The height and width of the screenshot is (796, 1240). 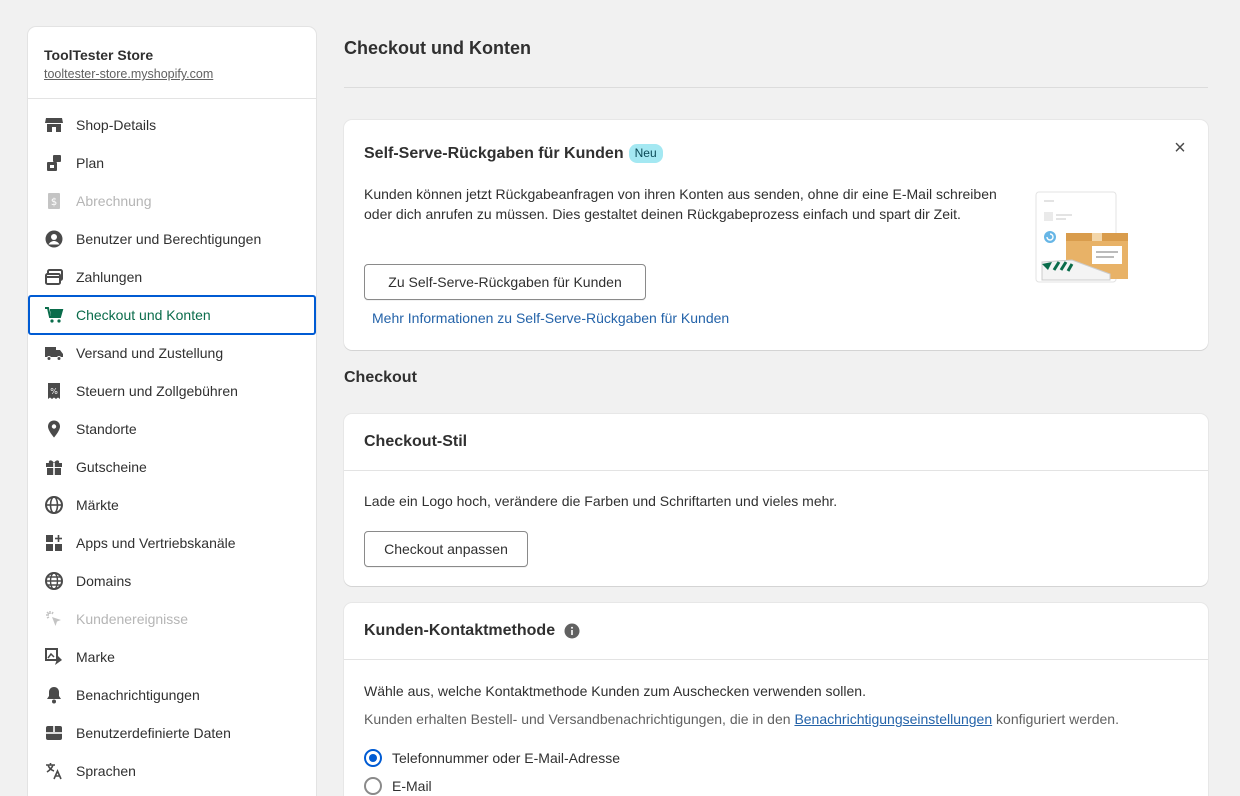 I want to click on sidebar-item-locations: Standorte, so click(x=172, y=429).